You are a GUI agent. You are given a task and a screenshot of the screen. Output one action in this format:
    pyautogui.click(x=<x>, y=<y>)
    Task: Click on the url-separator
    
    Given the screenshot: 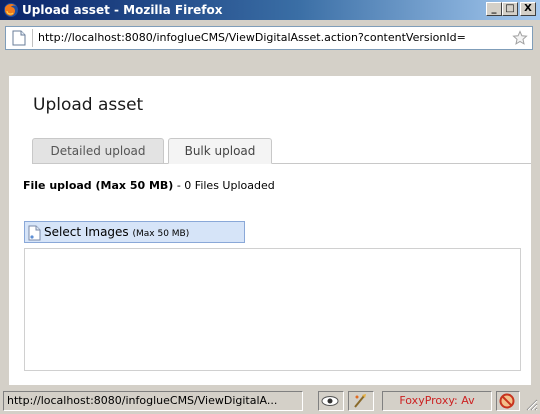 What is the action you would take?
    pyautogui.click(x=32, y=38)
    